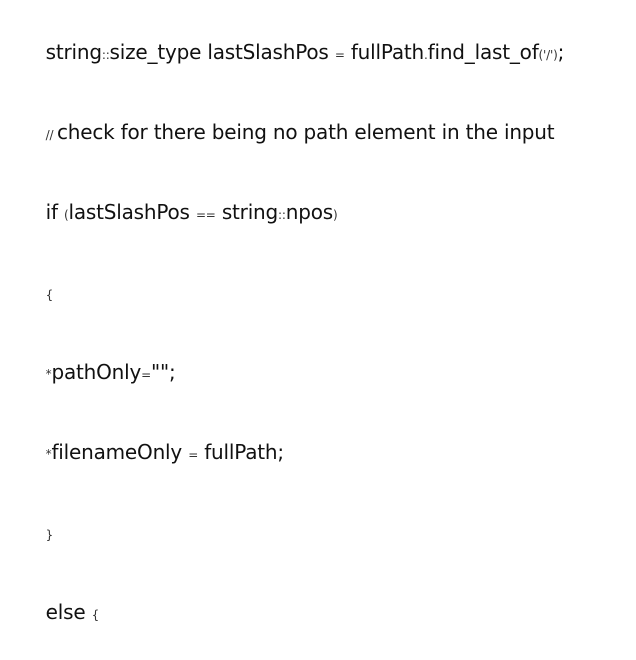  I want to click on code-token: size_type lastSlashPos, so click(222, 52).